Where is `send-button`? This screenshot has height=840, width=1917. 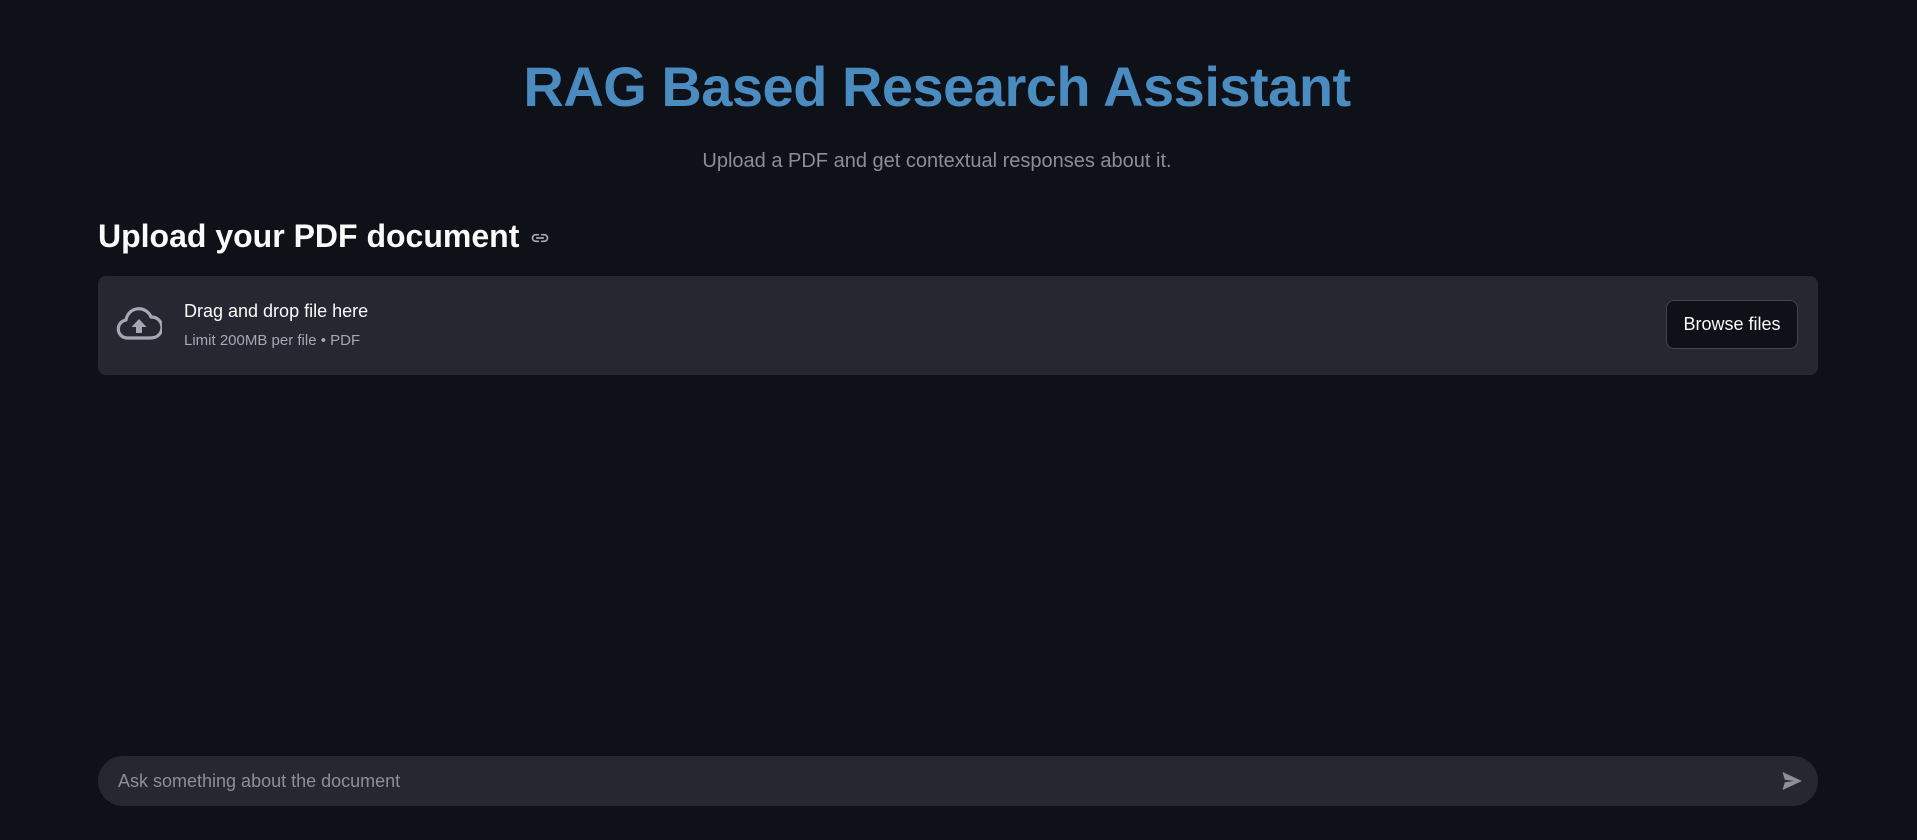 send-button is located at coordinates (1792, 781).